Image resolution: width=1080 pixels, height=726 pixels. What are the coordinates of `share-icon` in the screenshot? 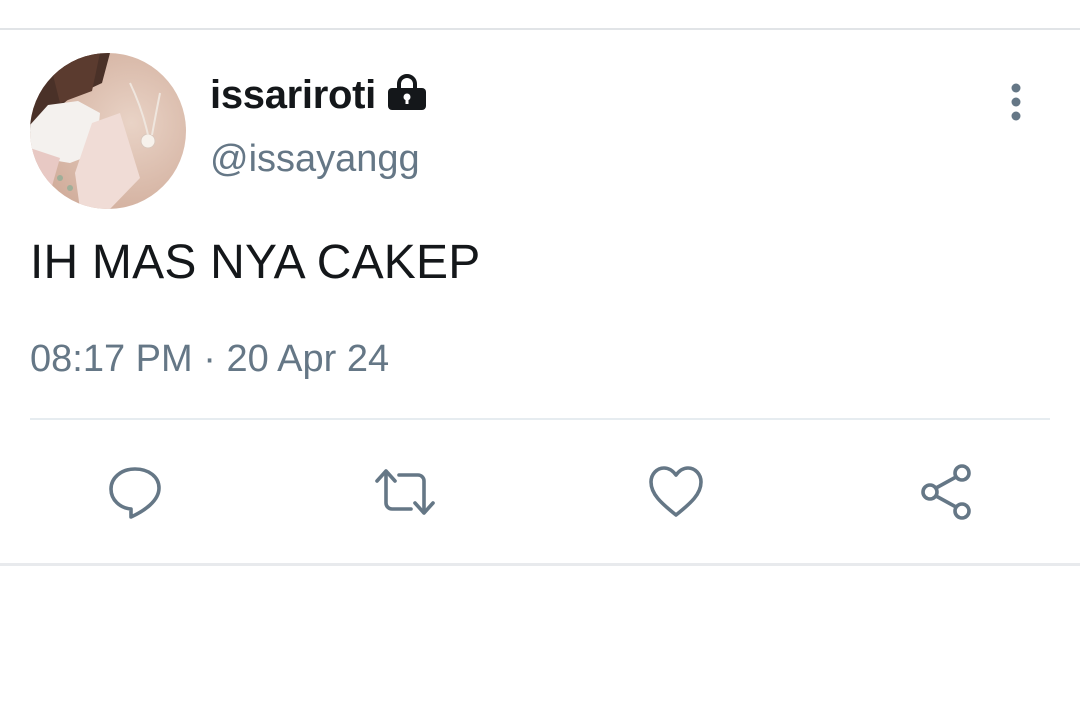 It's located at (946, 492).